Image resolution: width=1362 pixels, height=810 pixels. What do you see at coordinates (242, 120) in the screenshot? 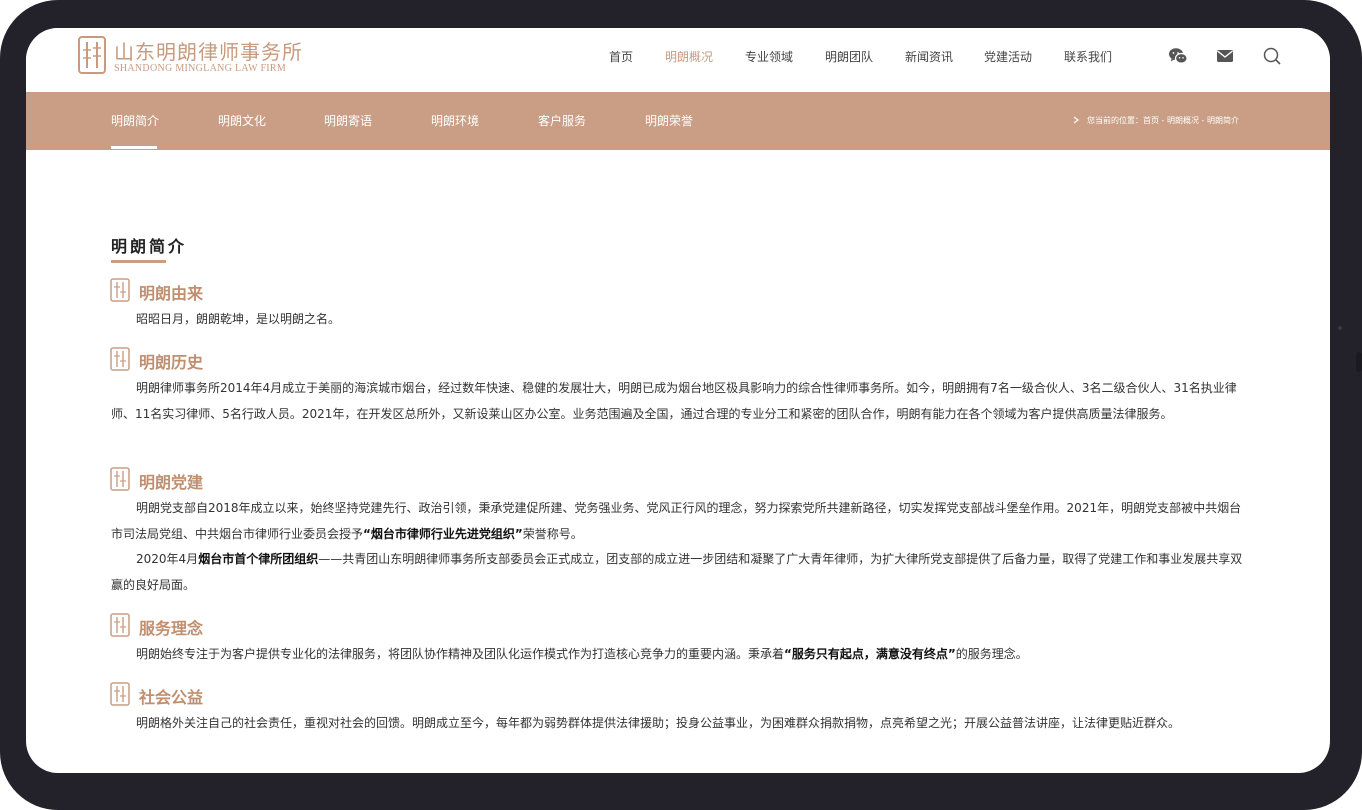
I see `subnav-item-culture: 明朗文化` at bounding box center [242, 120].